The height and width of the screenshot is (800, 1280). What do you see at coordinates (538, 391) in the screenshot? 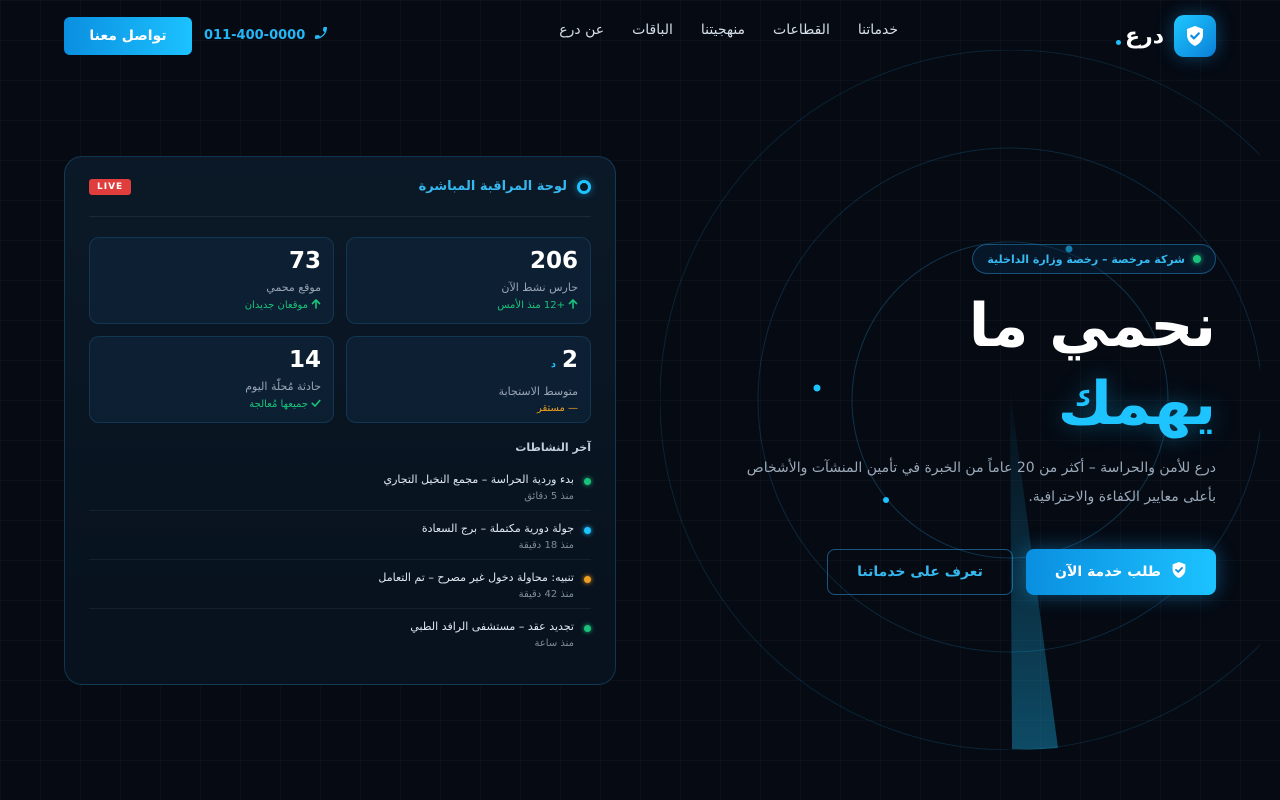
I see `stat-label: متوسط الاستجابة` at bounding box center [538, 391].